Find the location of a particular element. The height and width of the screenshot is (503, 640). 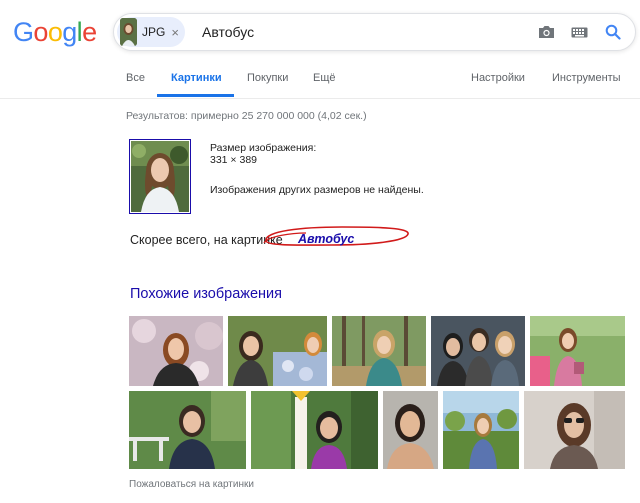

best-guess-prefix: Скорее всего, на картинке is located at coordinates (206, 240).